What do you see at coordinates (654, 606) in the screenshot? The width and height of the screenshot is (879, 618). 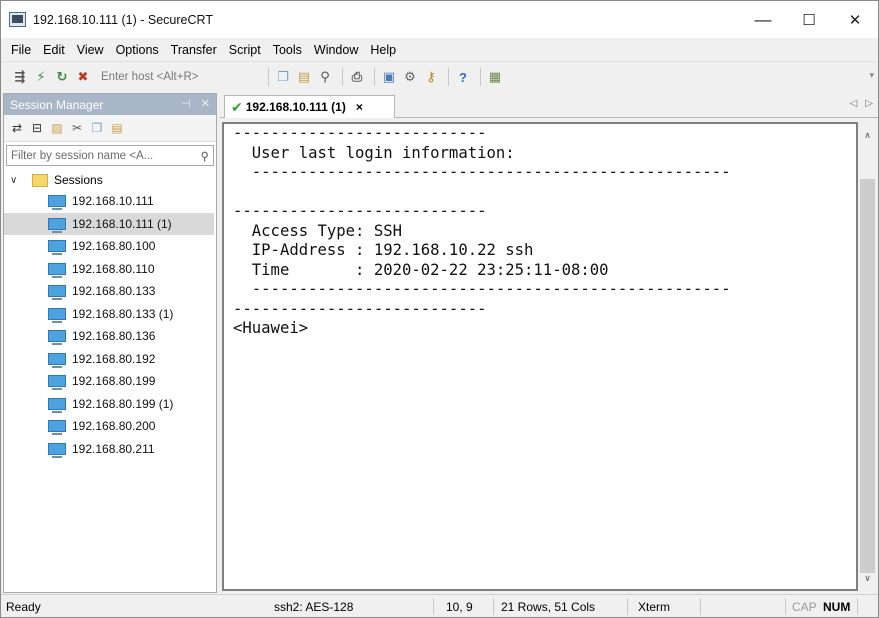 I see `status-emulation: Xterm` at bounding box center [654, 606].